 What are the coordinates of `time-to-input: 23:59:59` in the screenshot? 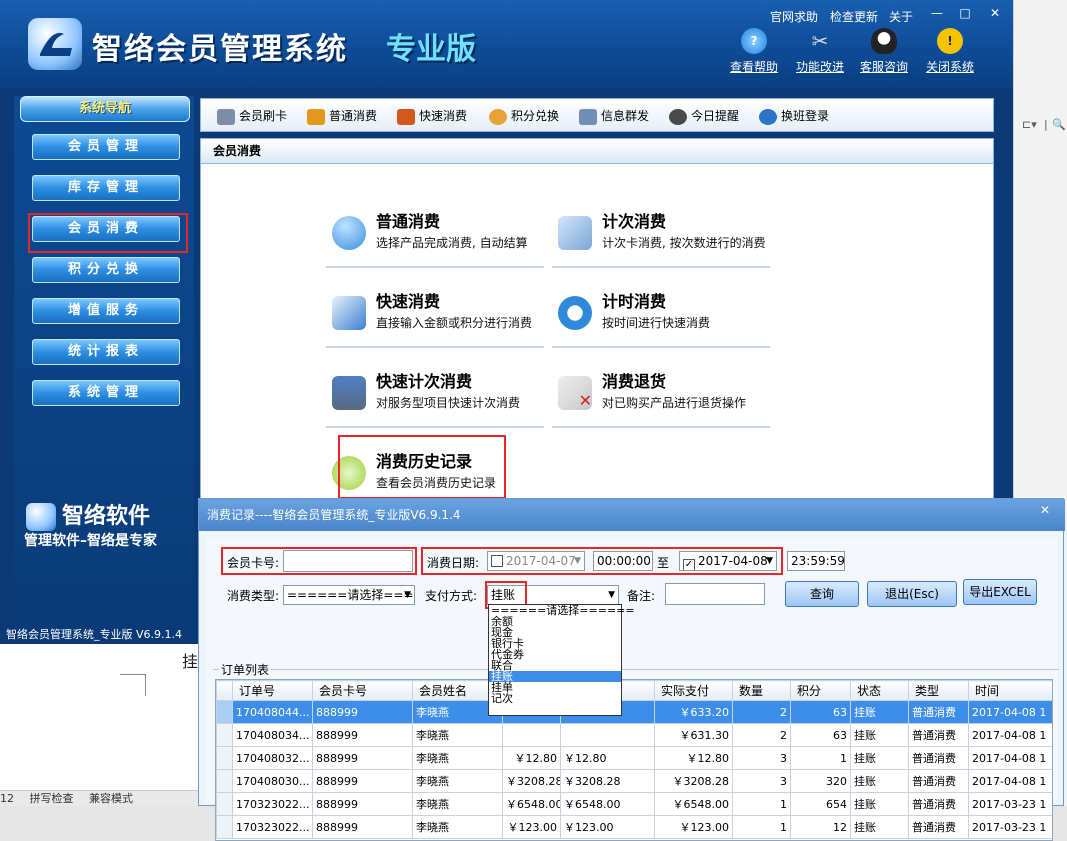 It's located at (816, 561).